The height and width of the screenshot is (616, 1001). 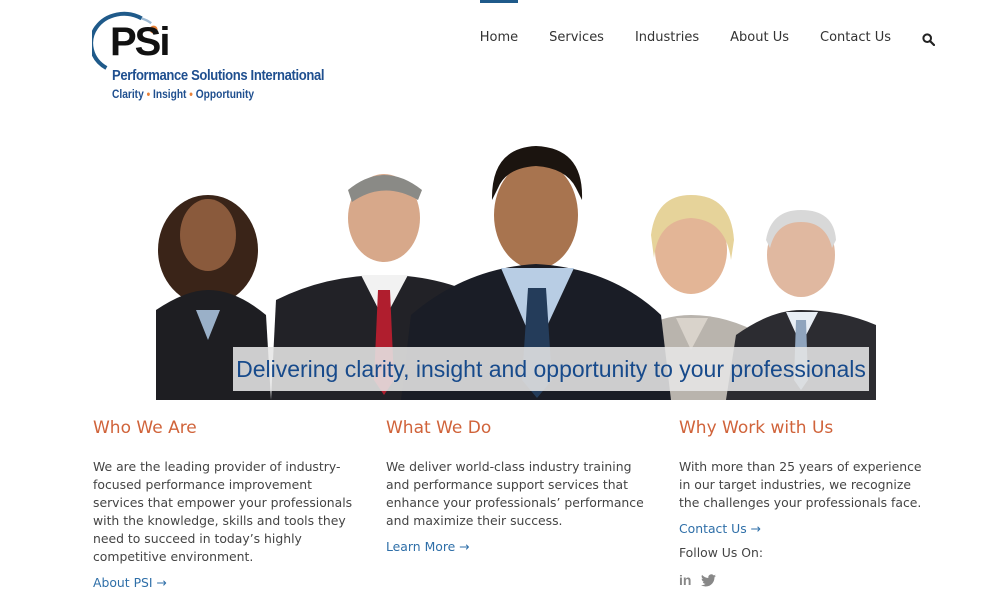 What do you see at coordinates (709, 580) in the screenshot?
I see `twitter-icon` at bounding box center [709, 580].